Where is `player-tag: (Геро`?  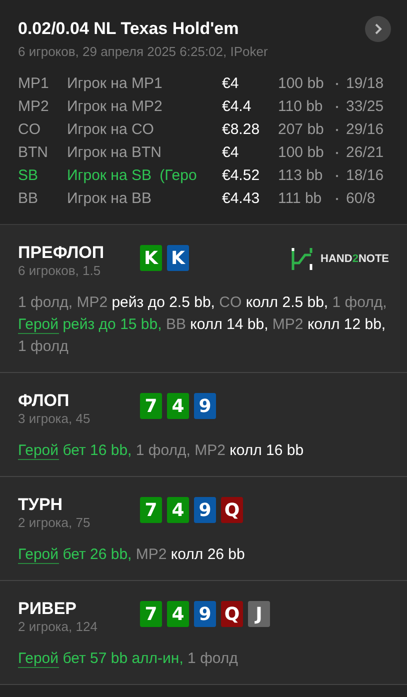
player-tag: (Геро is located at coordinates (178, 175).